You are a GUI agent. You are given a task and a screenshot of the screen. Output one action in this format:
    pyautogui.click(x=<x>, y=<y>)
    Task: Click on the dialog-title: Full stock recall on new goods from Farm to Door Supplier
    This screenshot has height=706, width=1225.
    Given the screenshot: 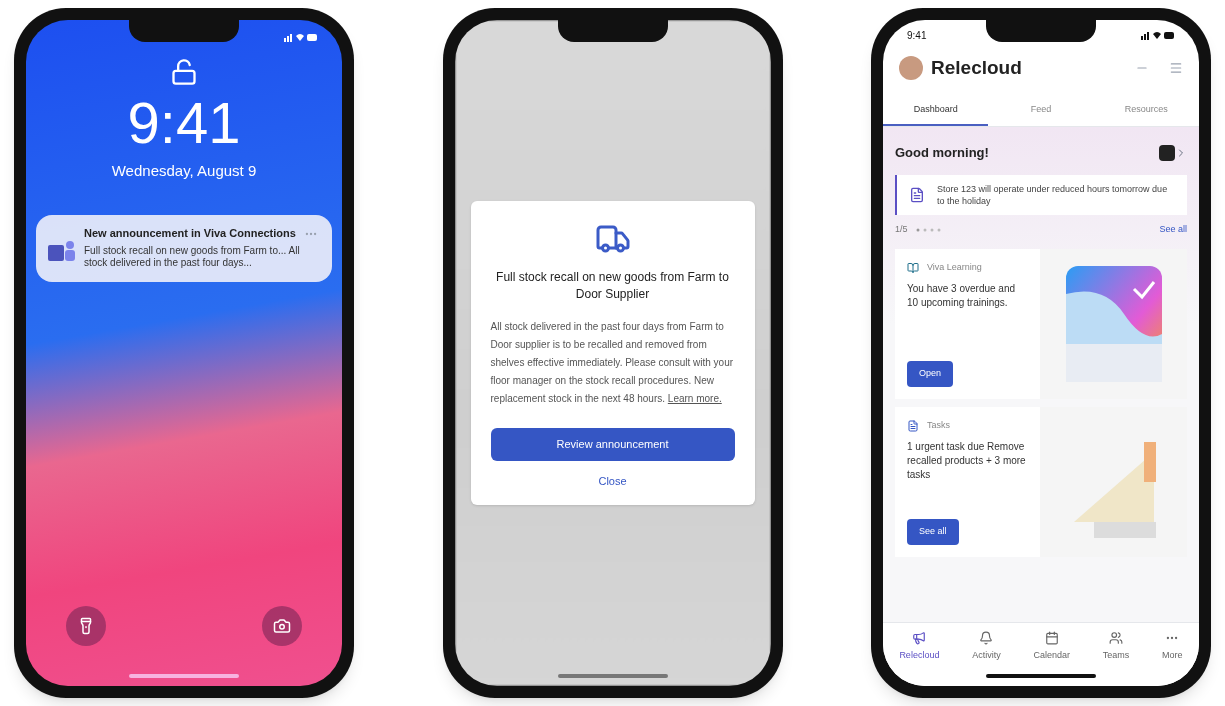 What is the action you would take?
    pyautogui.click(x=612, y=285)
    